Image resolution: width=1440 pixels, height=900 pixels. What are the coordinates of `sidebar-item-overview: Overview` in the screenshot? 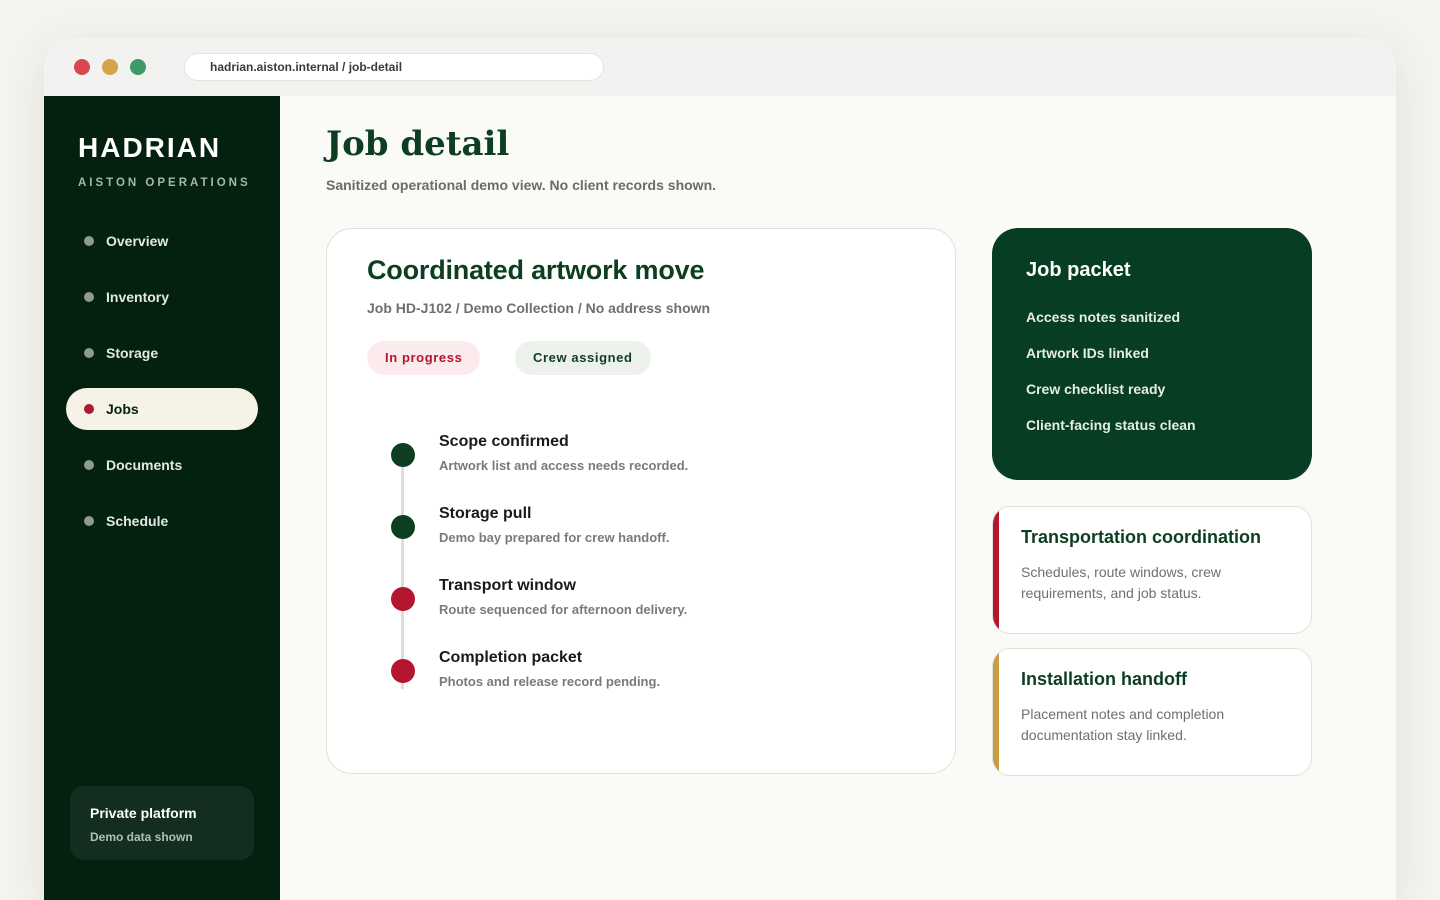 It's located at (162, 241).